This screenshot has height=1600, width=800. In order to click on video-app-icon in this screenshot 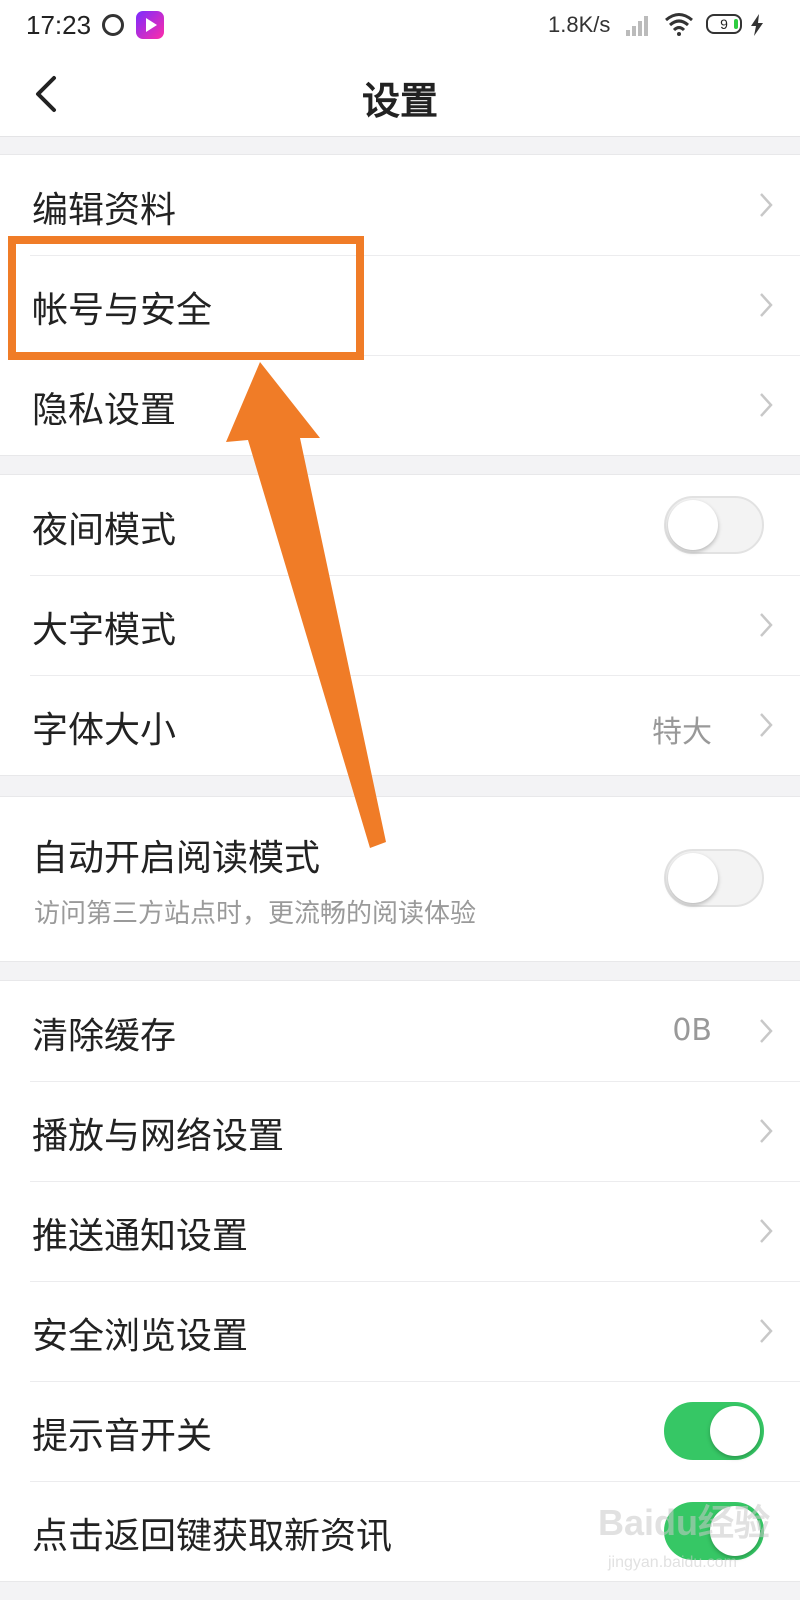, I will do `click(150, 25)`.